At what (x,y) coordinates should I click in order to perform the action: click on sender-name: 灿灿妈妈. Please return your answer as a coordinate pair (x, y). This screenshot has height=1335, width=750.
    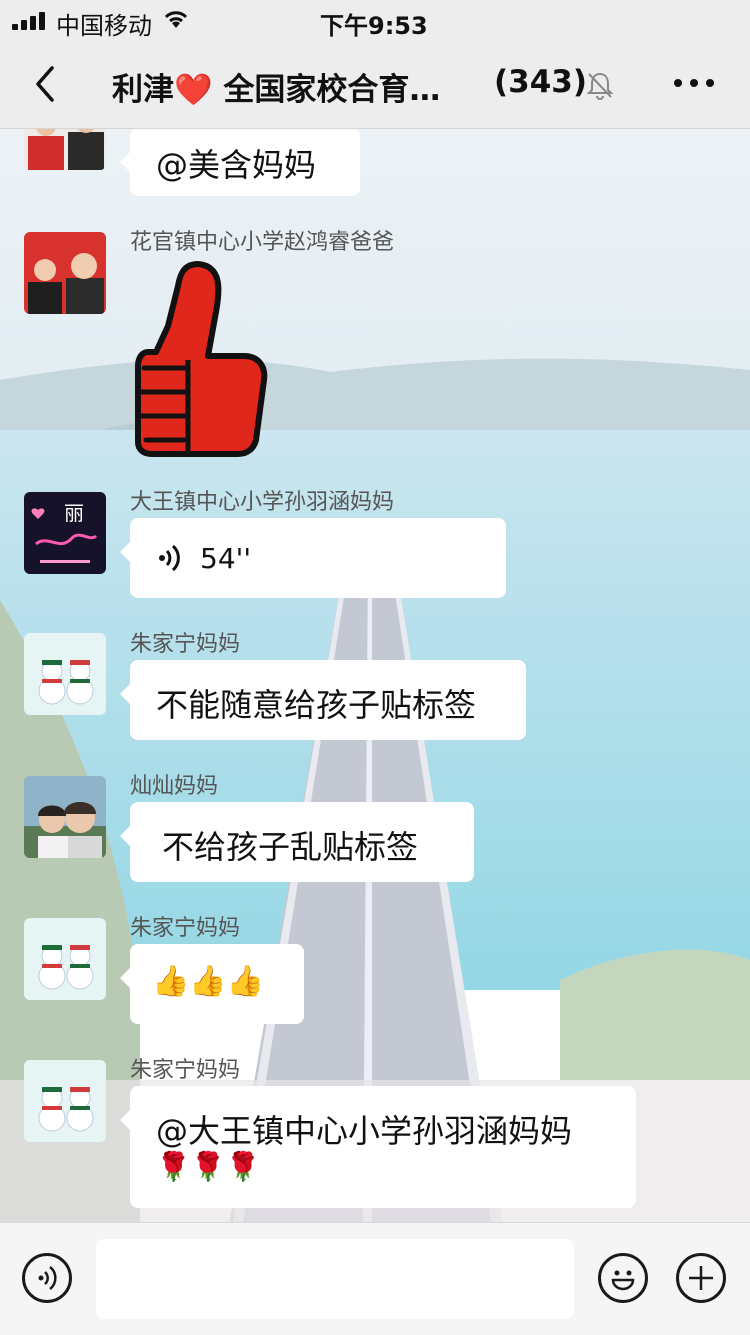
    Looking at the image, I should click on (174, 786).